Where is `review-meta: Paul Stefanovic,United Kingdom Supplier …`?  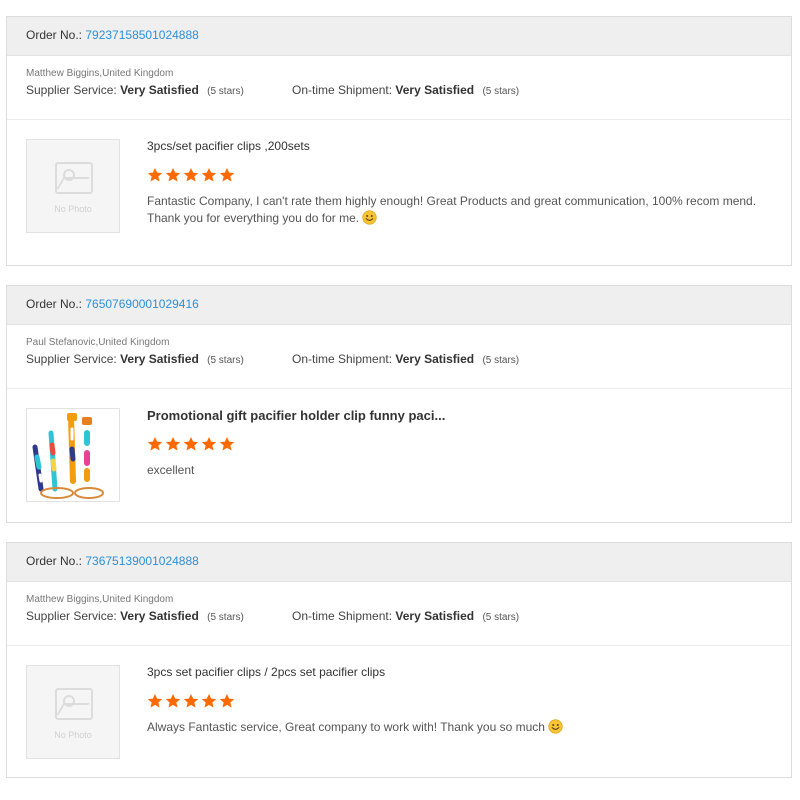
review-meta: Paul Stefanovic,United Kingdom Supplier … is located at coordinates (399, 357).